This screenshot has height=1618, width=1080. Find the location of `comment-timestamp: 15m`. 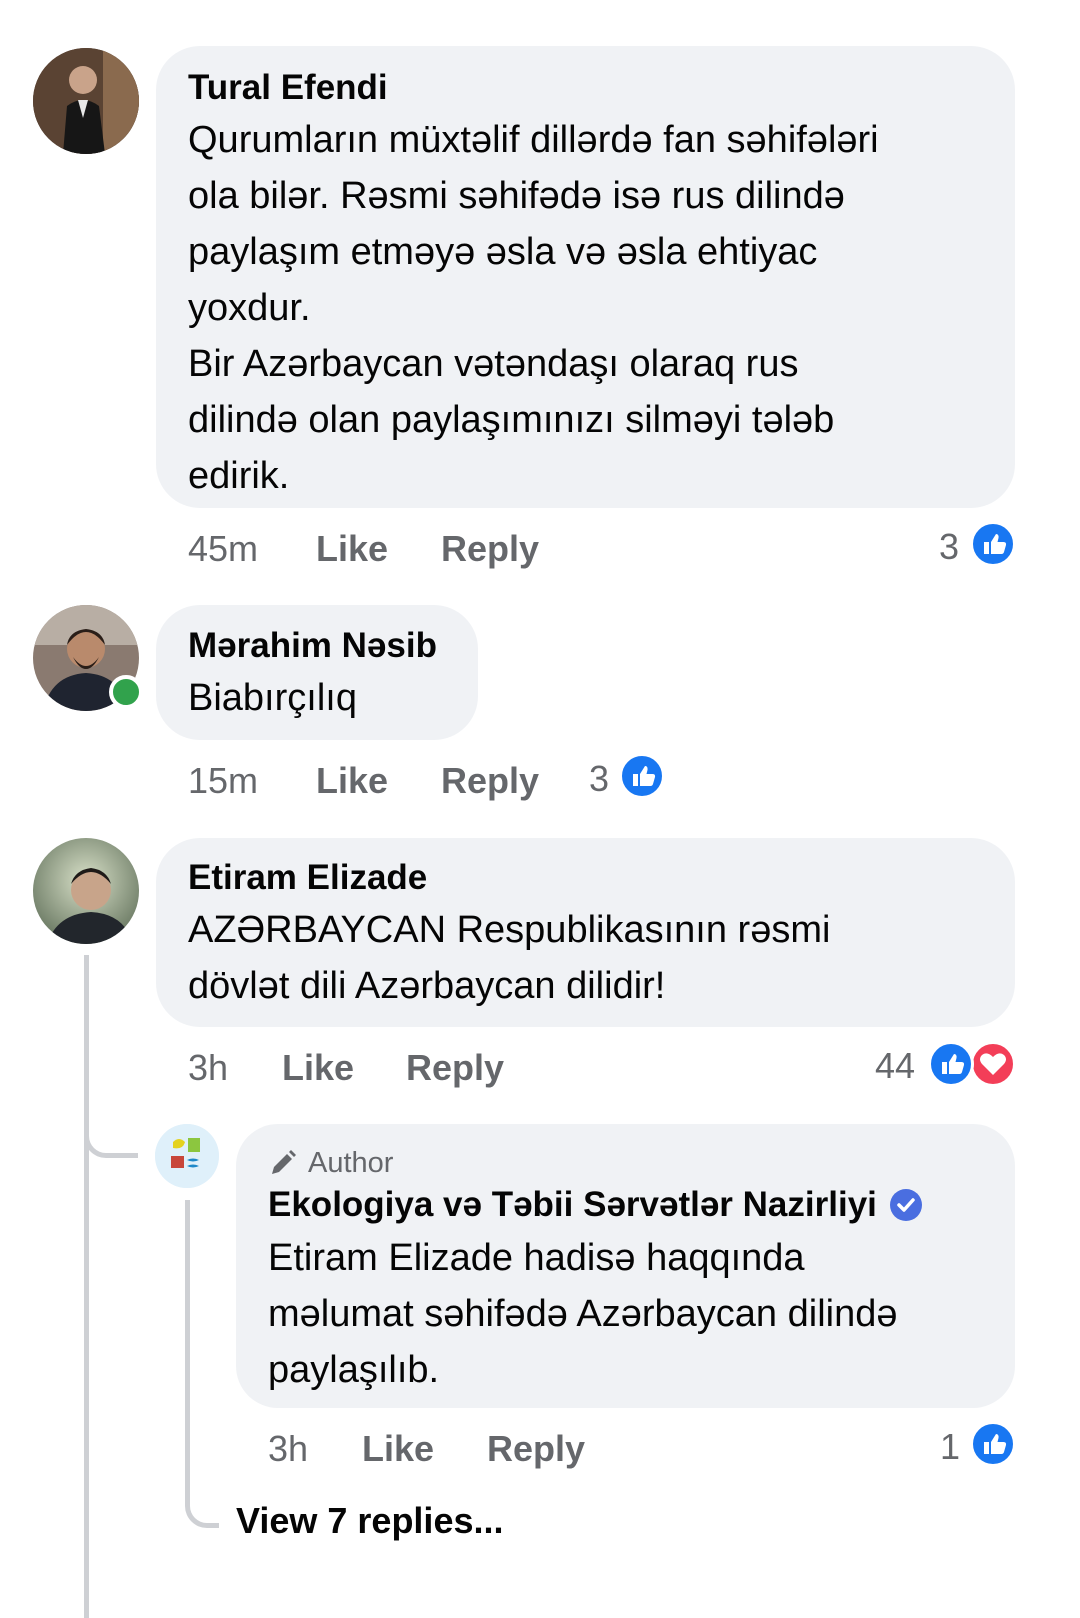

comment-timestamp: 15m is located at coordinates (223, 781).